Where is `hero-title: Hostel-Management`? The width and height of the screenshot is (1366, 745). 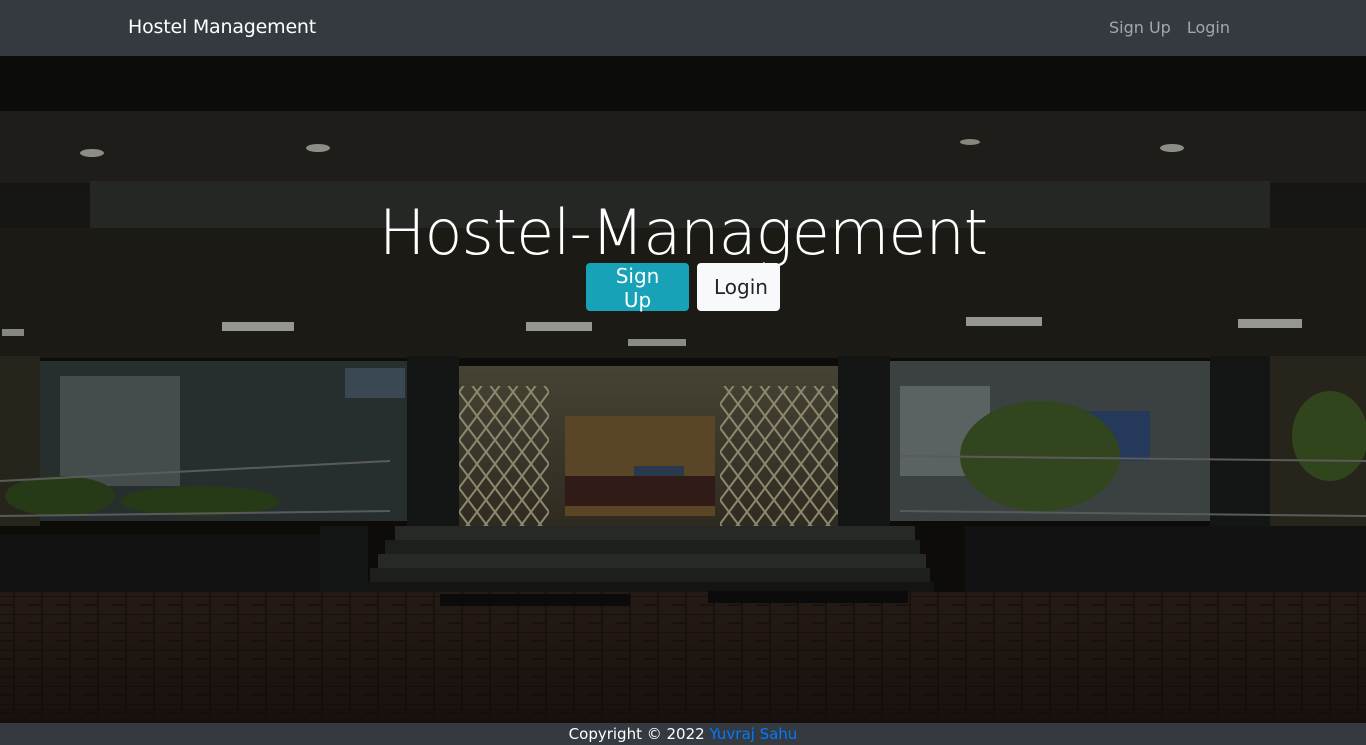 hero-title: Hostel-Management is located at coordinates (683, 232).